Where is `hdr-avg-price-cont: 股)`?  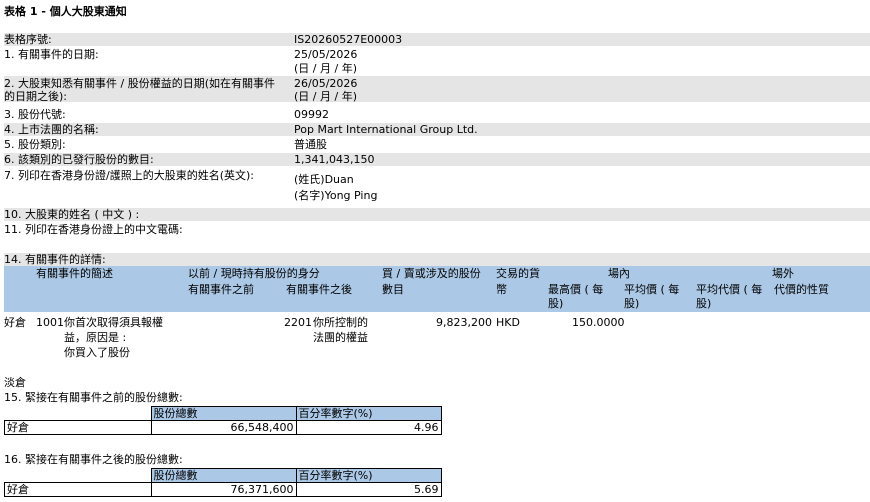 hdr-avg-price-cont: 股) is located at coordinates (632, 303).